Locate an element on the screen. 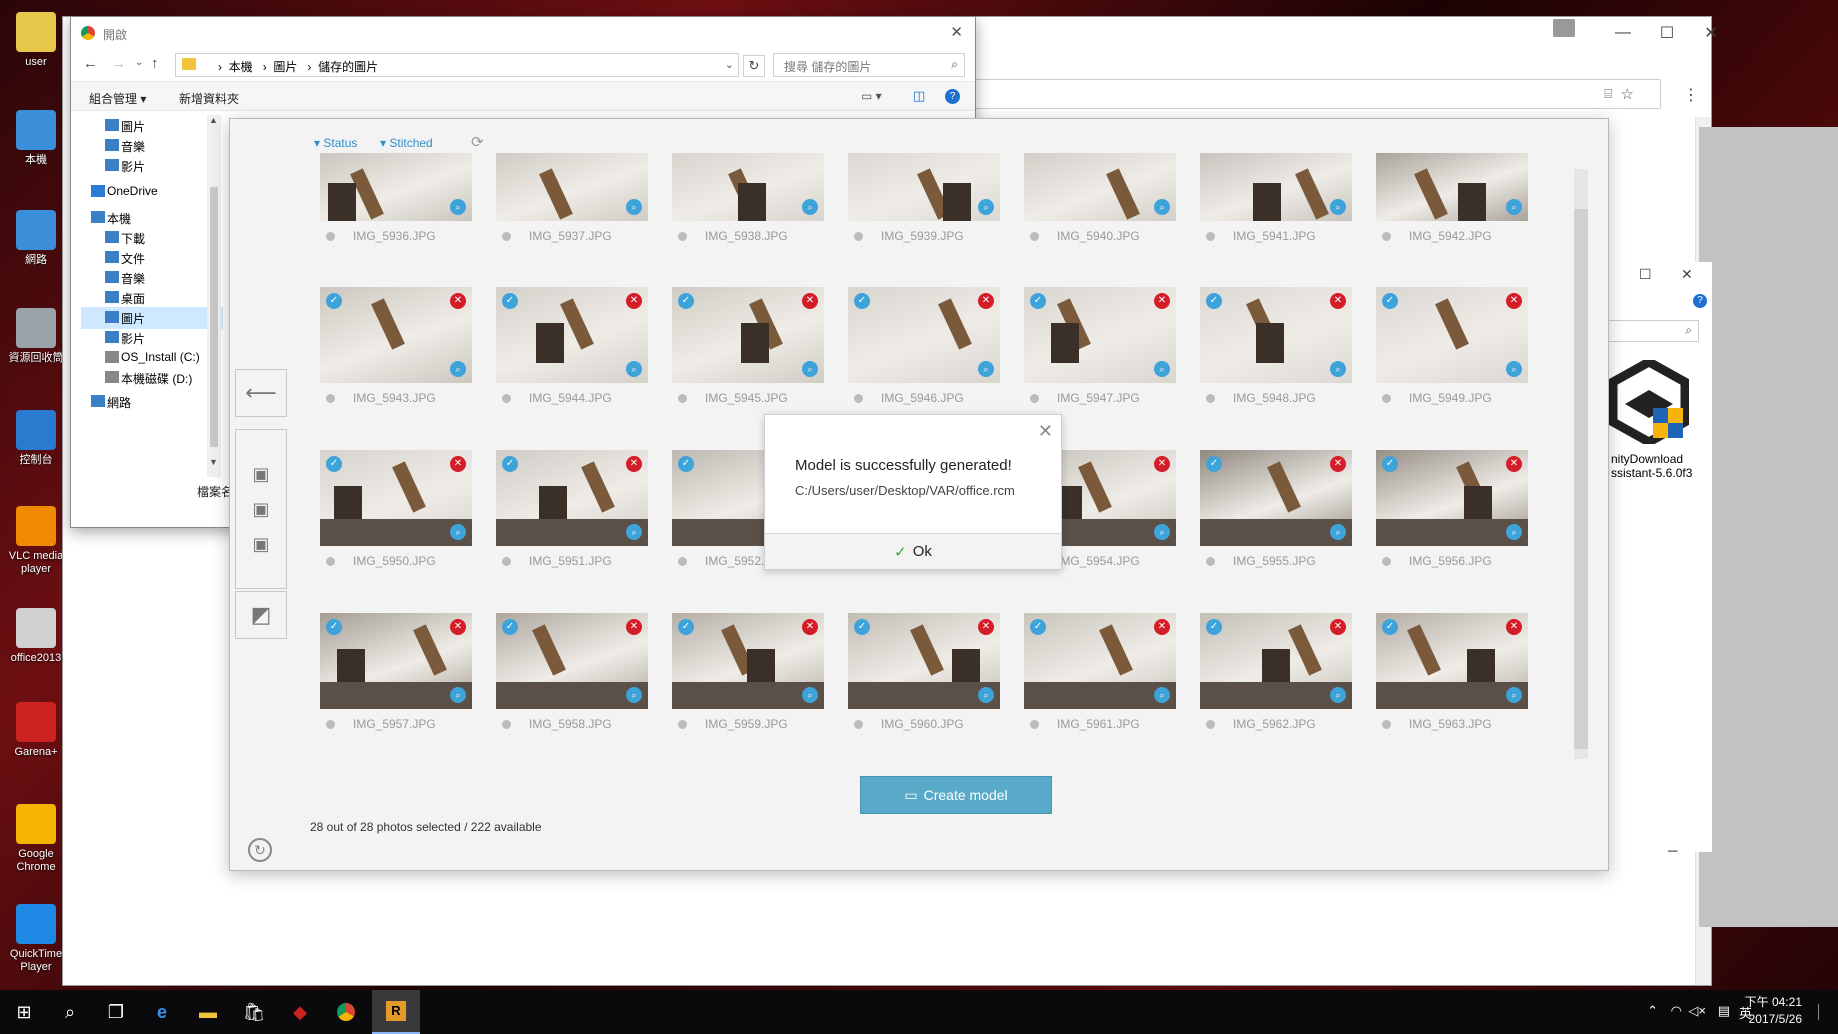  notification-icon: ▤ is located at coordinates (1724, 1011).